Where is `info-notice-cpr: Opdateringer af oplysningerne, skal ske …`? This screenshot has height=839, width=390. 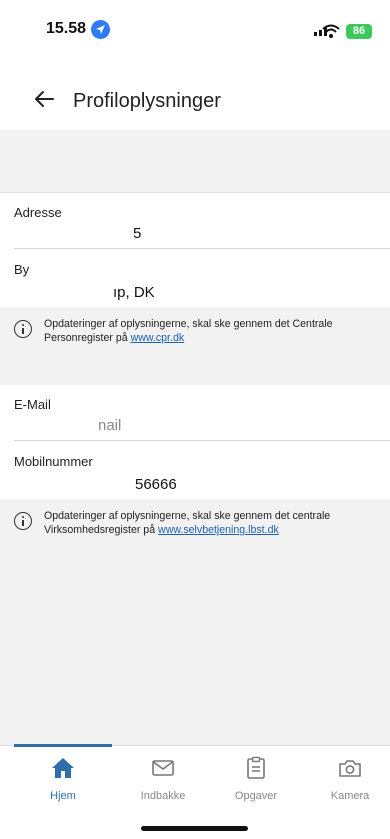
info-notice-cpr: Opdateringer af oplysningerne, skal ske … is located at coordinates (195, 346).